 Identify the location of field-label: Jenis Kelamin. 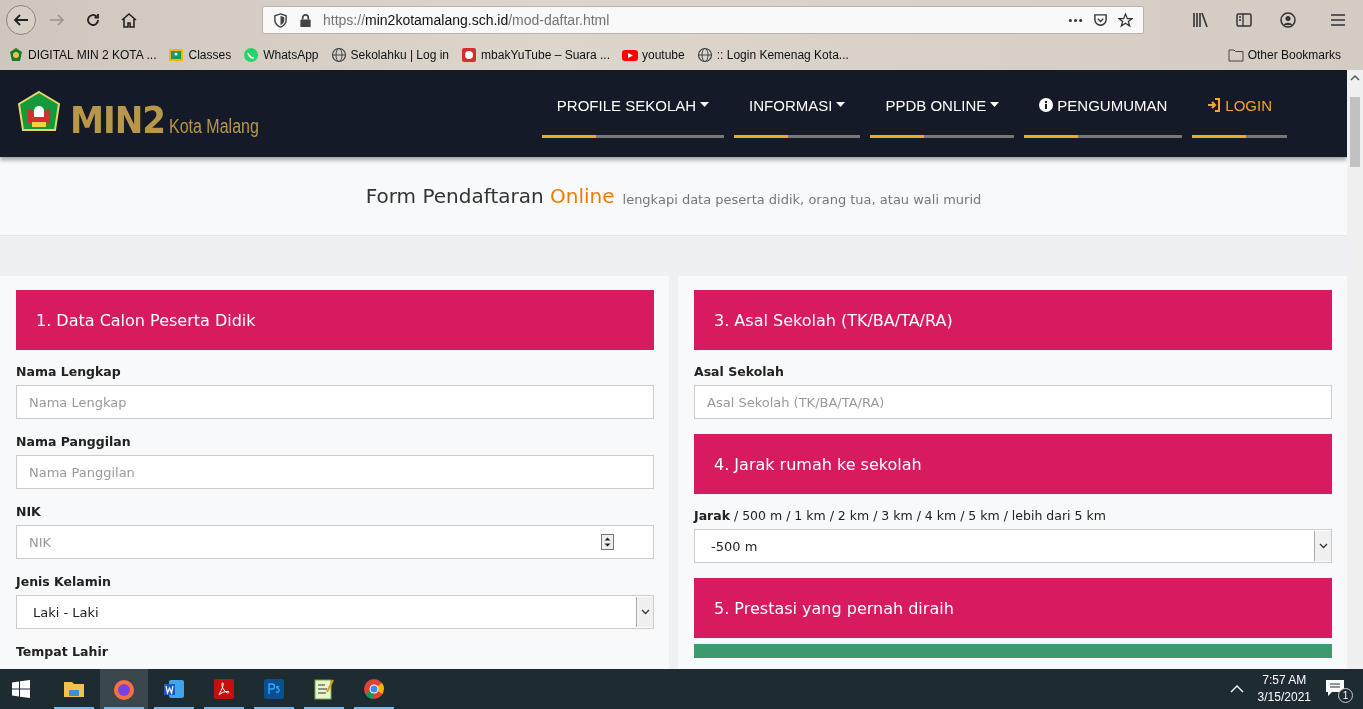
(64, 581).